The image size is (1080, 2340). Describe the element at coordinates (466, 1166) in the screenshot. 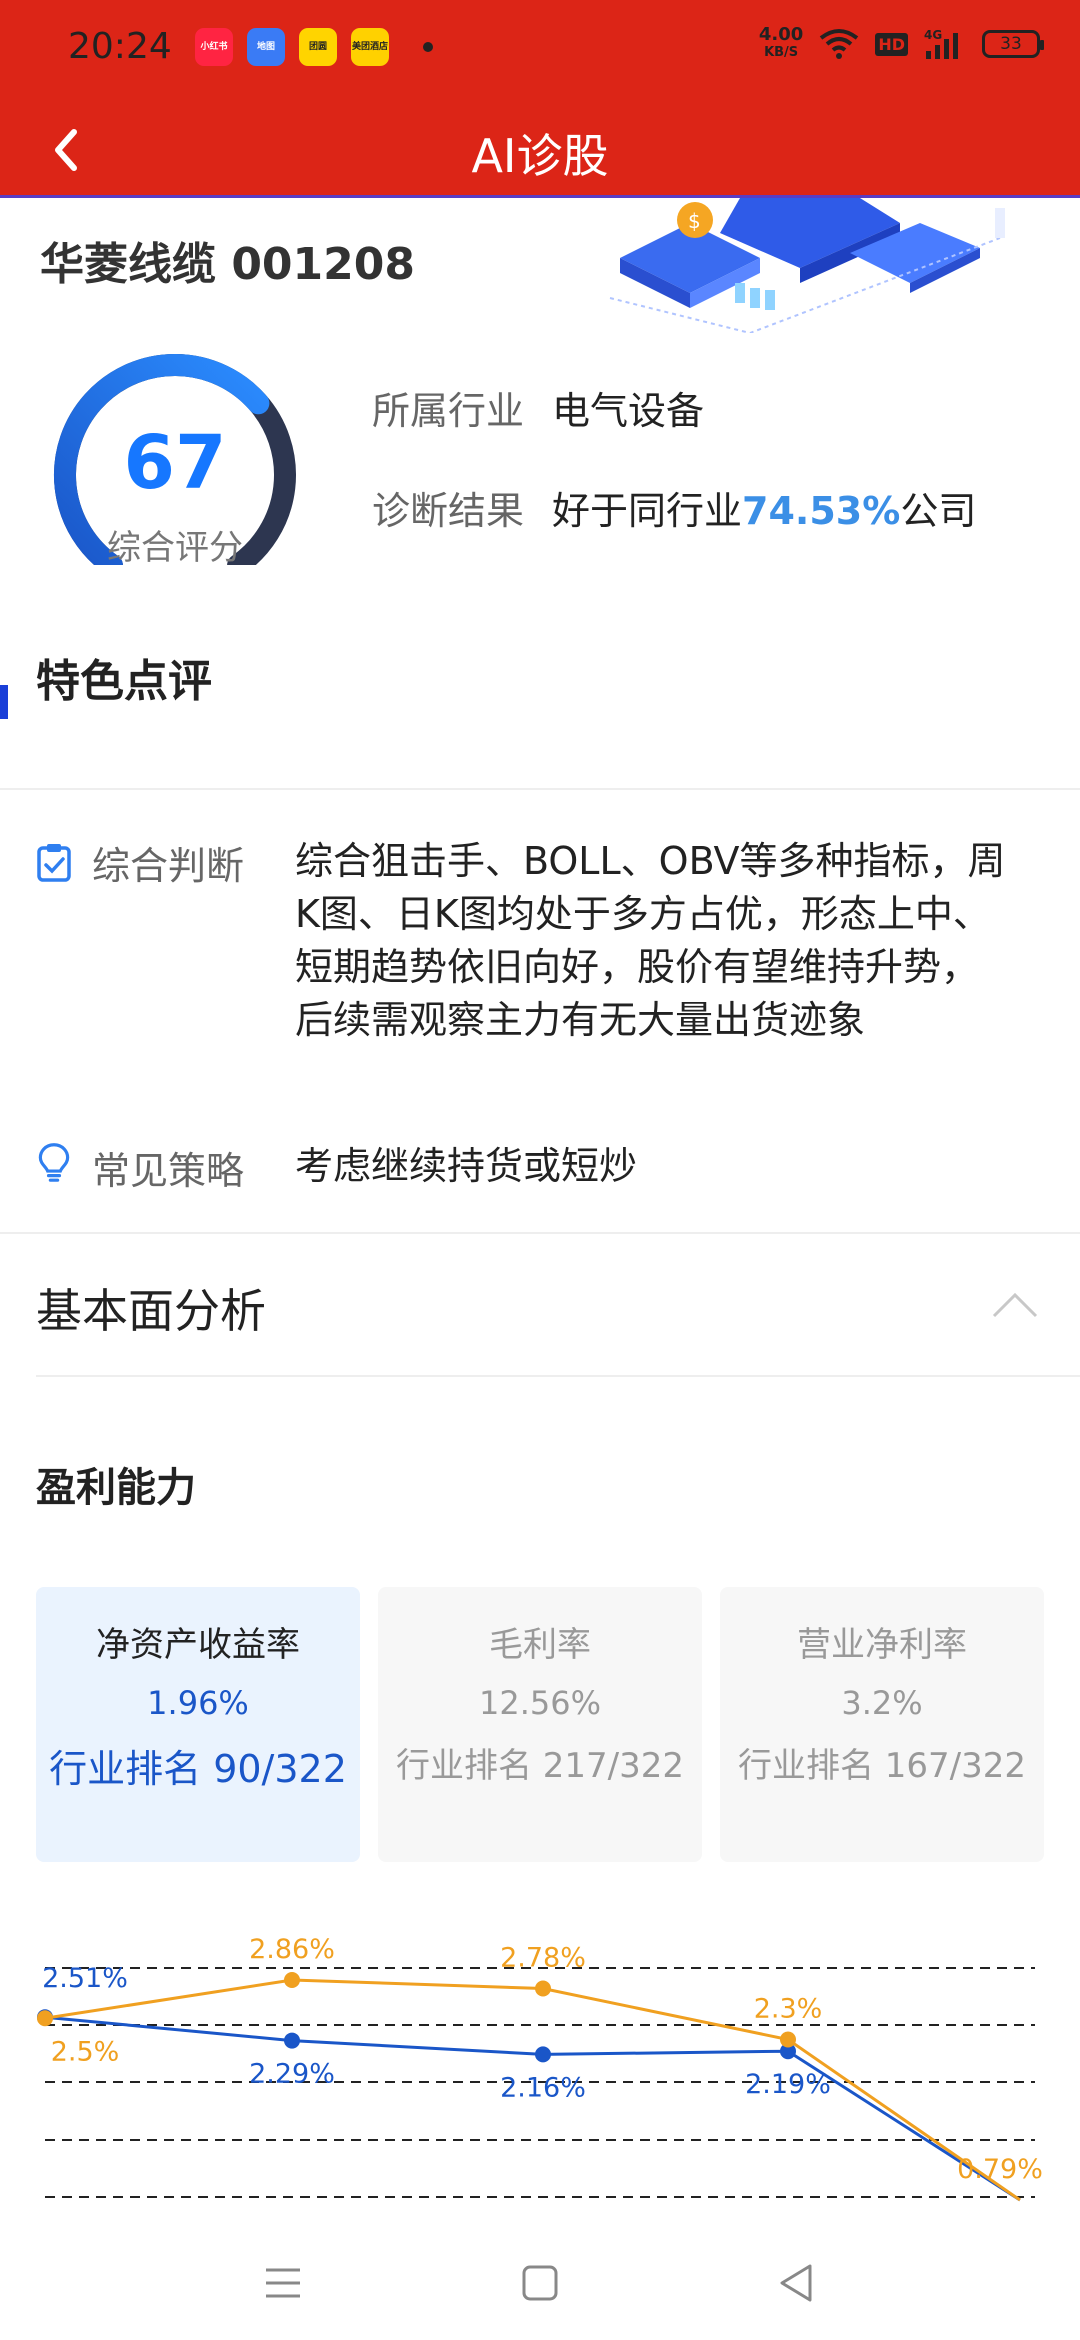

I see `strategy-value: 考虑继续持货或短炒` at that location.